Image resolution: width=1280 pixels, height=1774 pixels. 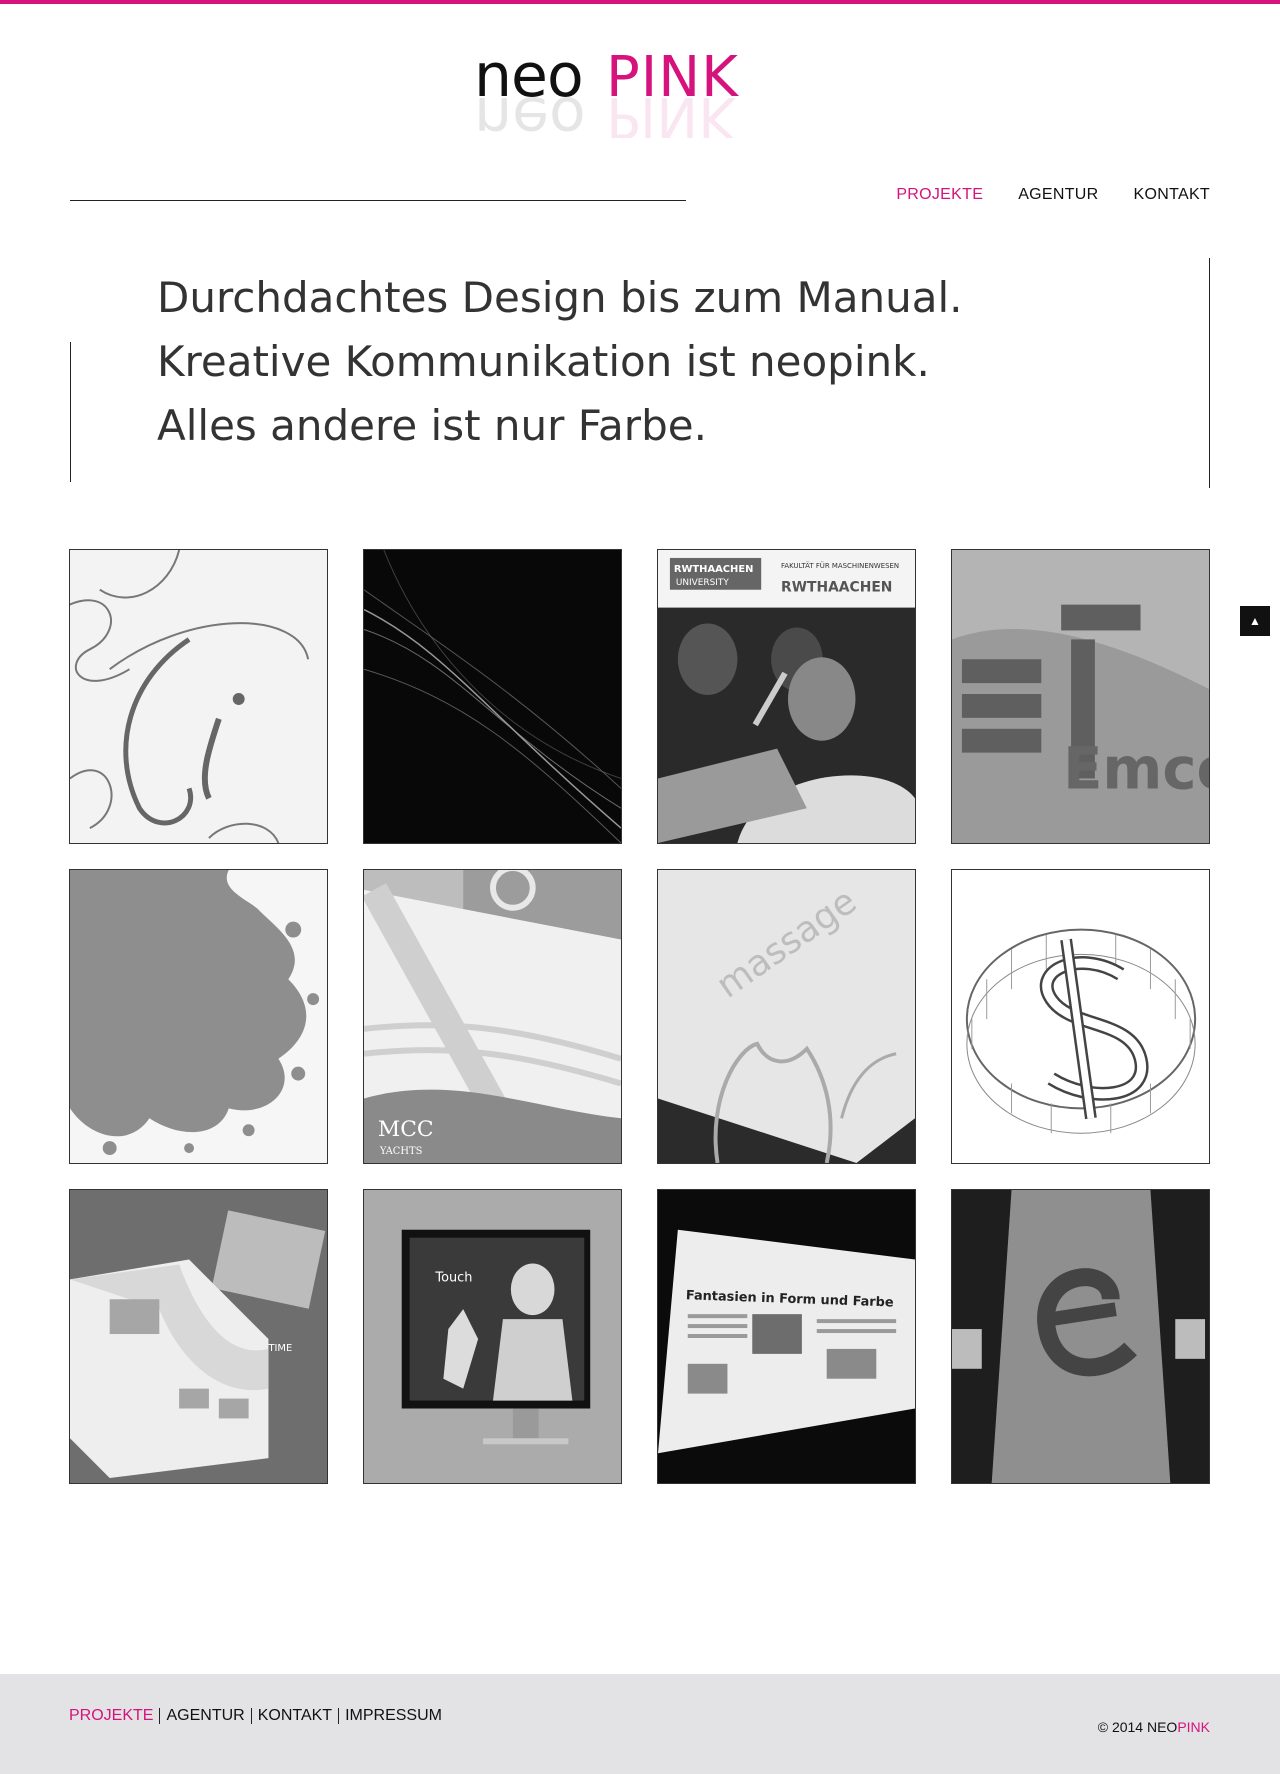 I want to click on footer-nav-kontakt: KONTAKT, so click(x=294, y=1716).